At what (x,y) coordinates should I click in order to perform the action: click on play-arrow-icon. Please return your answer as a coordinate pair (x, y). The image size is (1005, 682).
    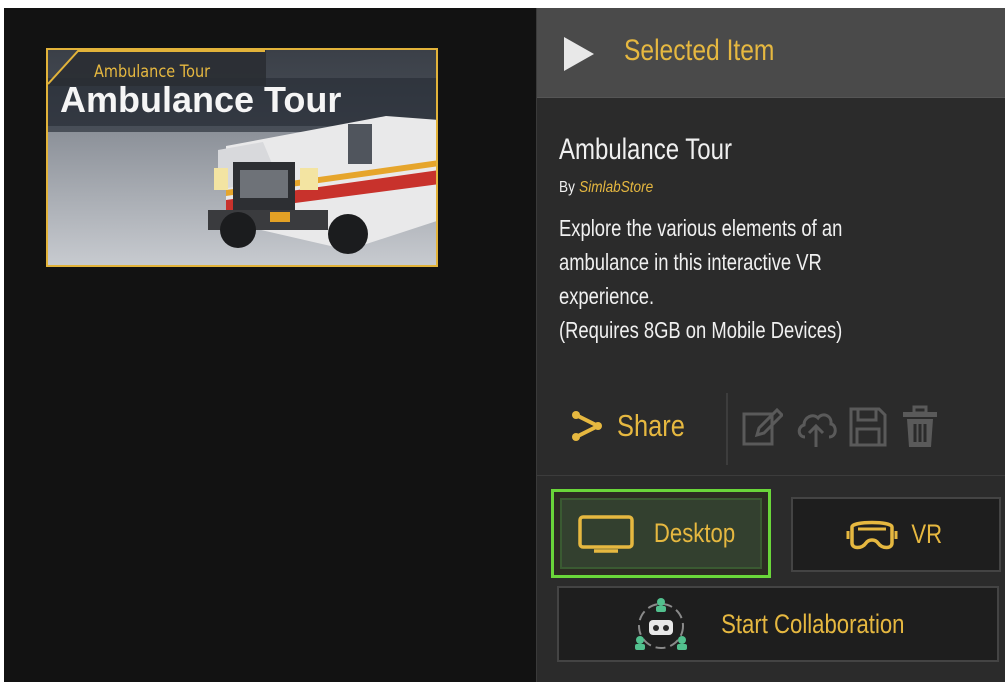
    Looking at the image, I should click on (579, 54).